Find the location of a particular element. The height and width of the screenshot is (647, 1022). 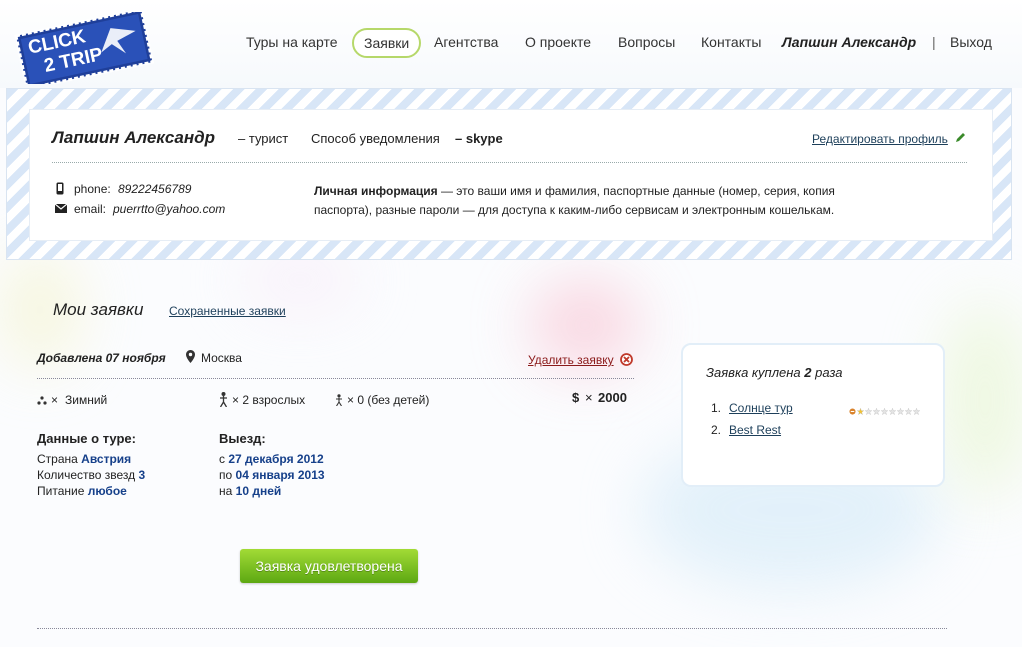

requests-title: Мои заявки is located at coordinates (98, 309).